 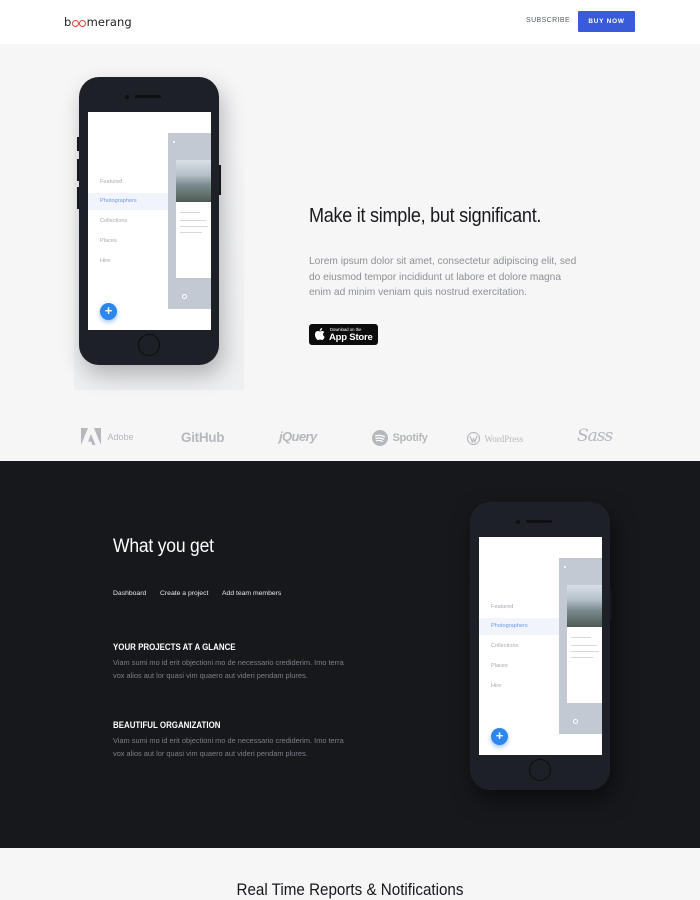 What do you see at coordinates (350, 874) in the screenshot?
I see `reports-section: Real Time Reports & Notifications` at bounding box center [350, 874].